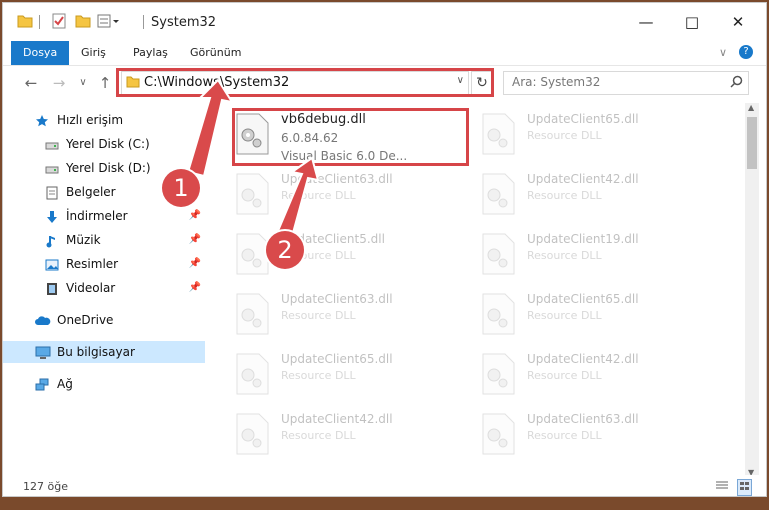  Describe the element at coordinates (91, 192) in the screenshot. I see `sidebar-item-label: Belgeler` at that location.